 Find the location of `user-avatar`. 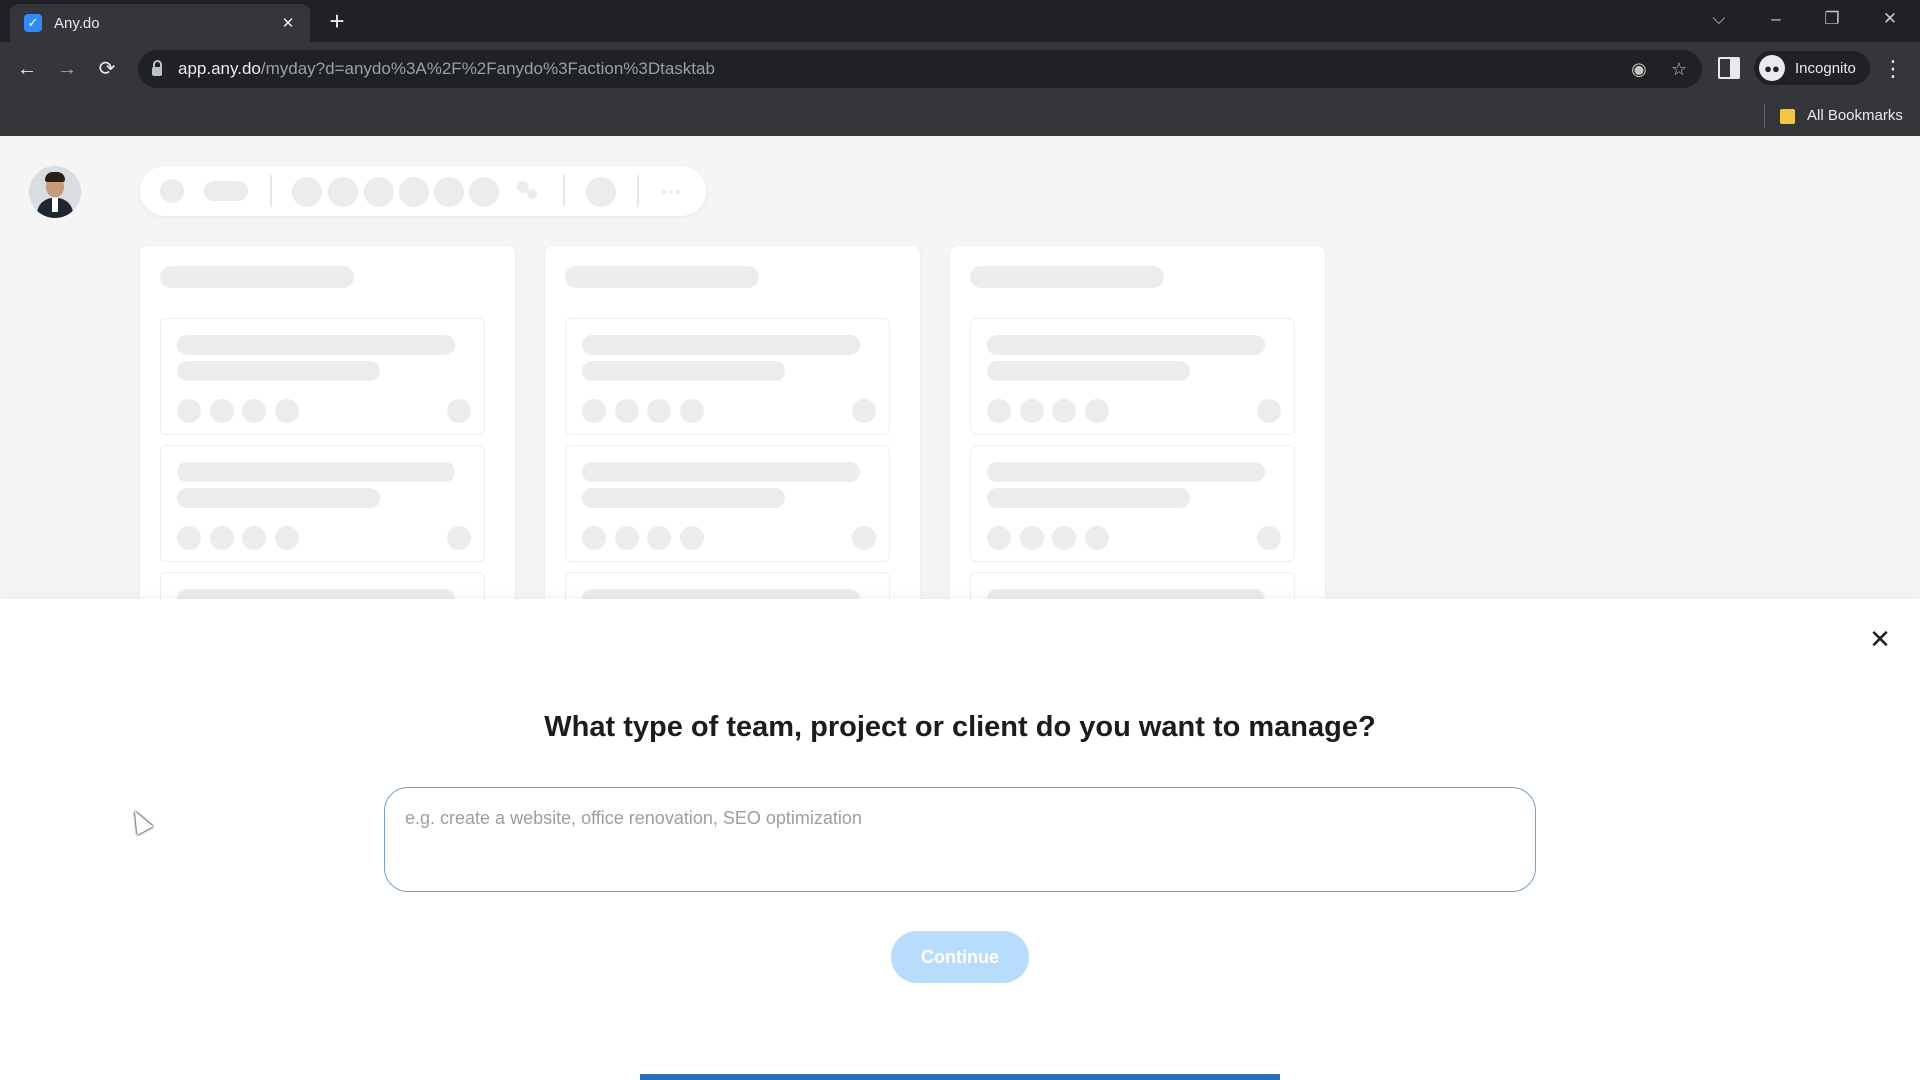

user-avatar is located at coordinates (55, 192).